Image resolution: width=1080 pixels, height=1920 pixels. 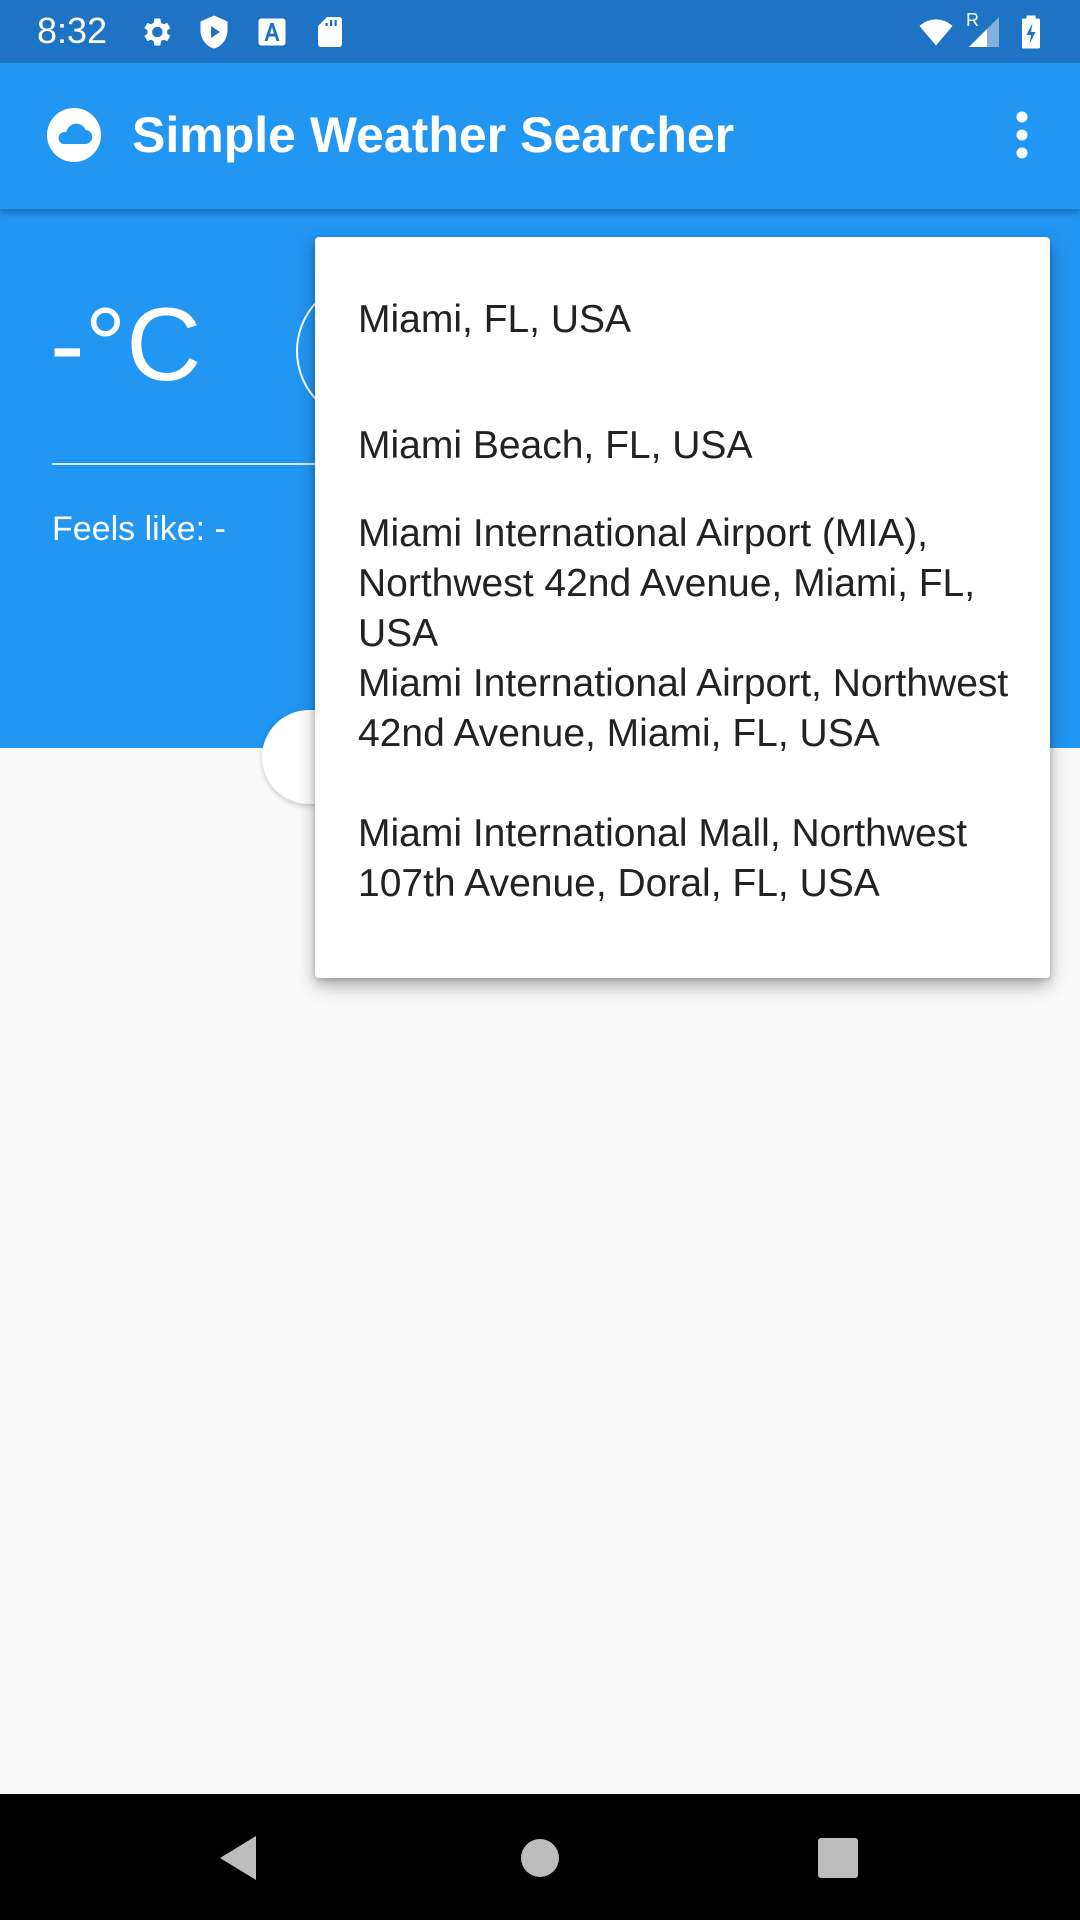 What do you see at coordinates (1022, 135) in the screenshot?
I see `more-vertical-icon` at bounding box center [1022, 135].